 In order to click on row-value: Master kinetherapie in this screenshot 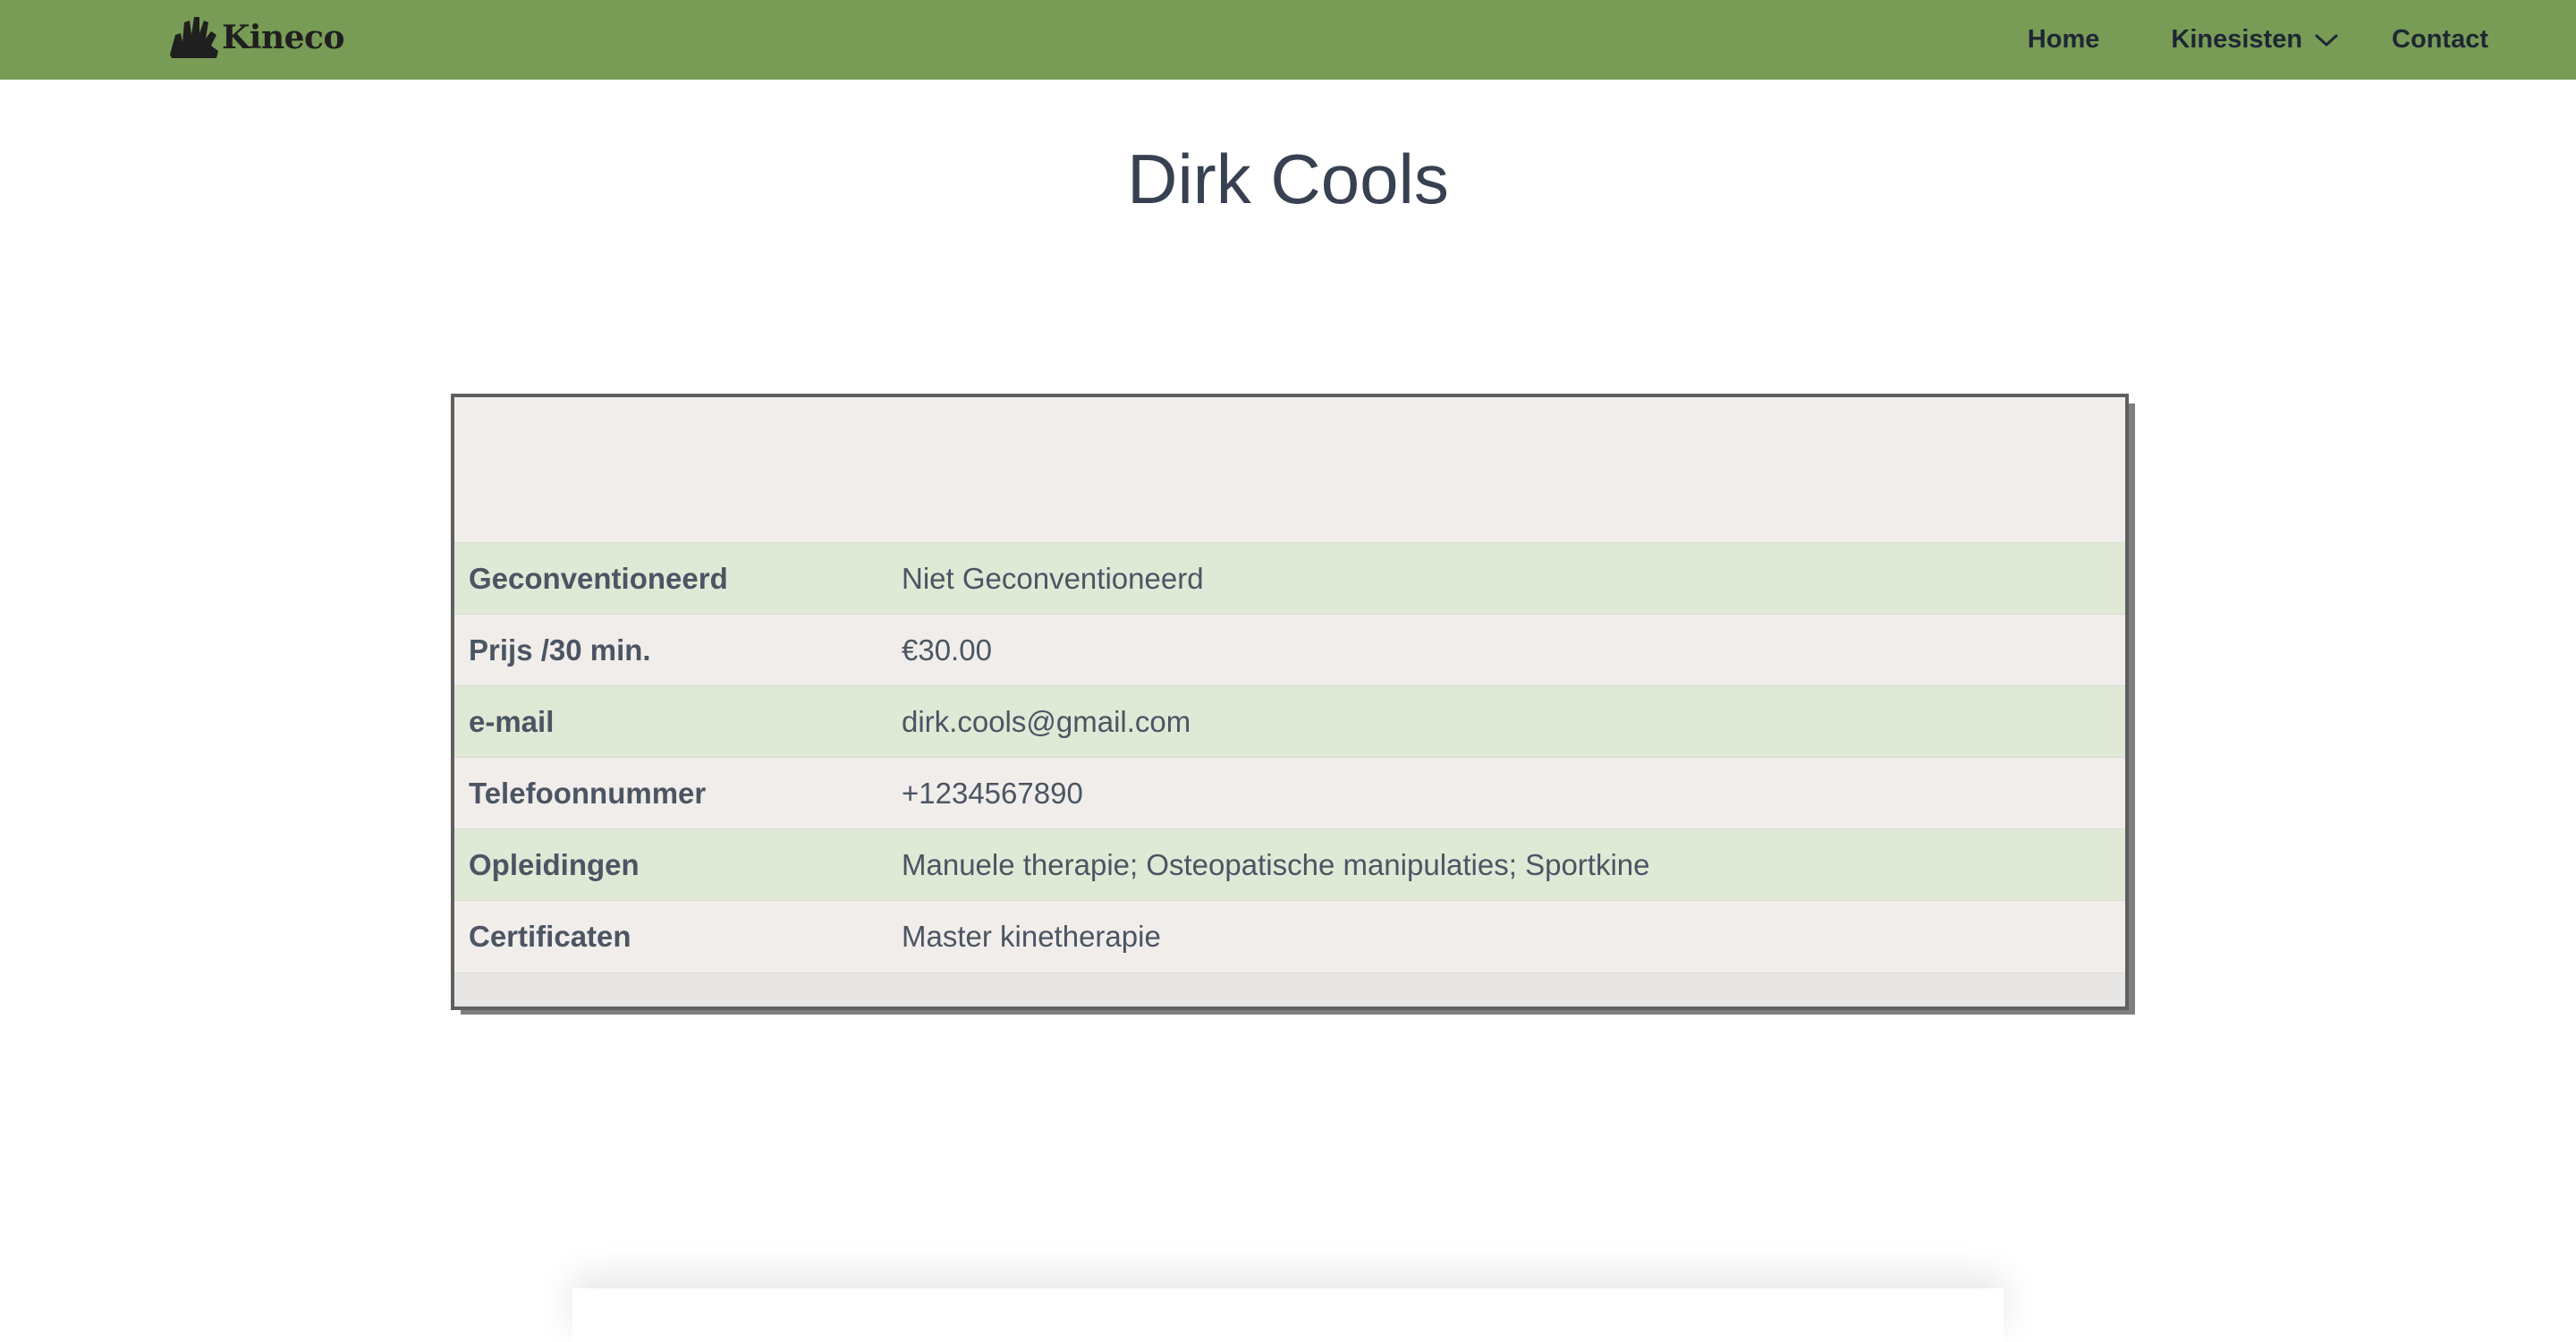, I will do `click(1513, 937)`.